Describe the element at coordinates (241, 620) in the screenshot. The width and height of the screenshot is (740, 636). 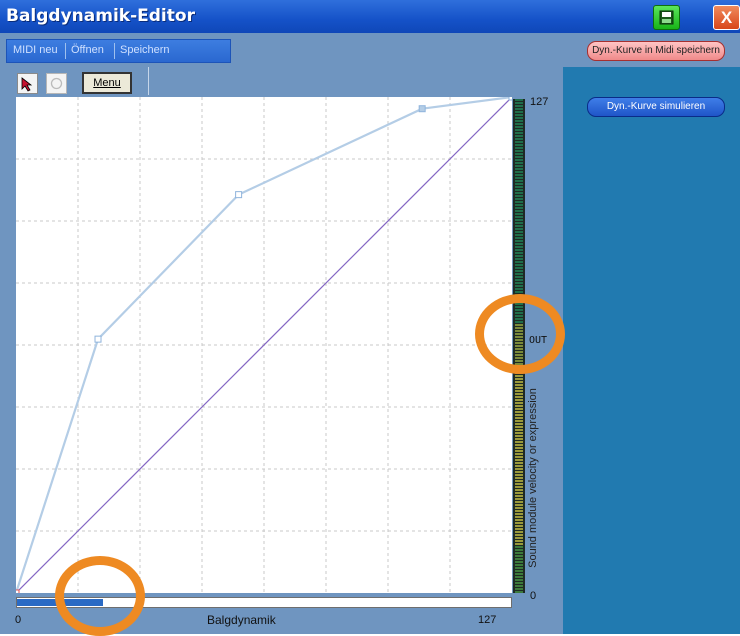
I see `x-axis-label: Balgdynamik` at that location.